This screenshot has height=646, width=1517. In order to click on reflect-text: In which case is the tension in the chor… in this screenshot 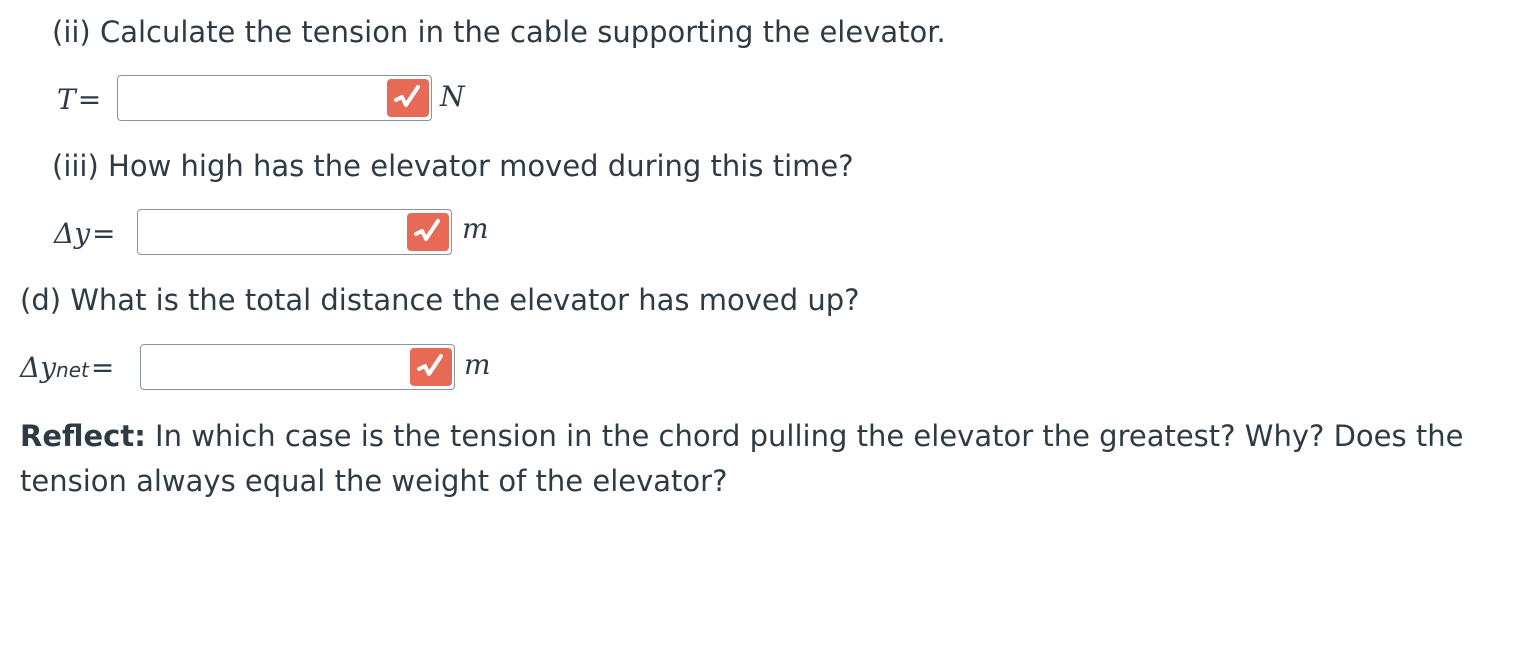, I will do `click(742, 458)`.